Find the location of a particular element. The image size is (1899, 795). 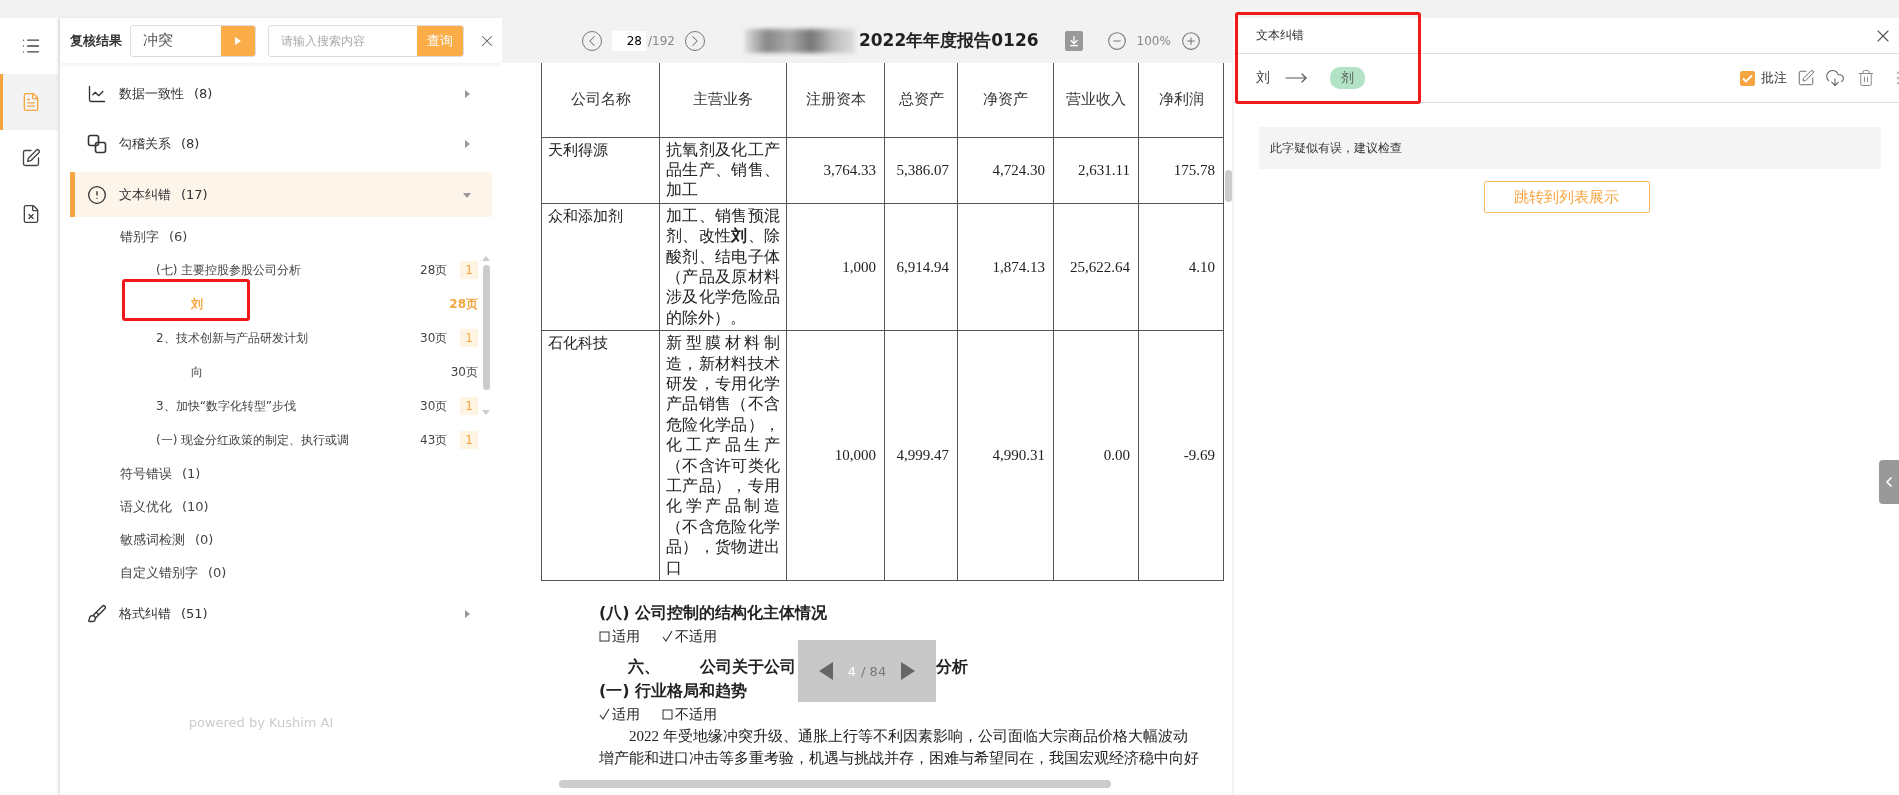

document-title: 2022年年度报告0126 is located at coordinates (948, 40).